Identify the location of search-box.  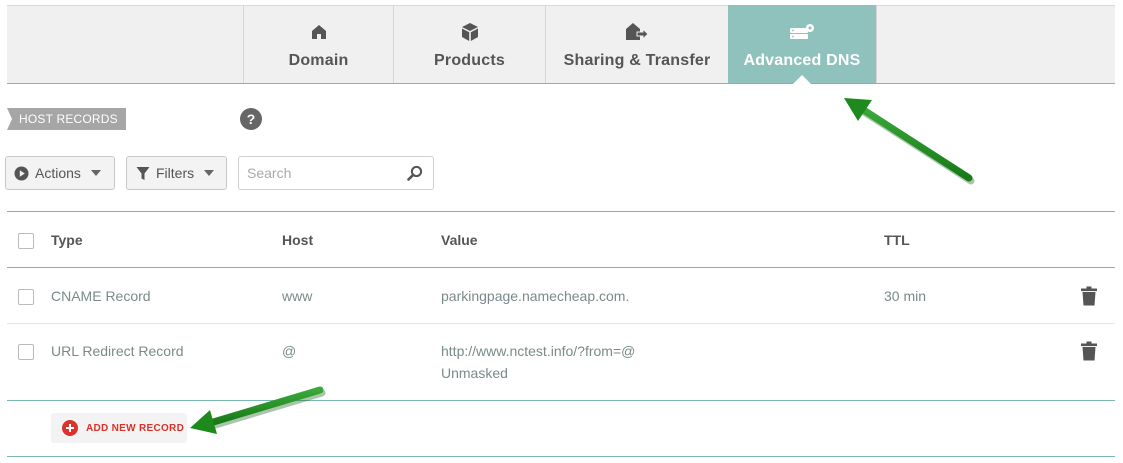
(336, 173).